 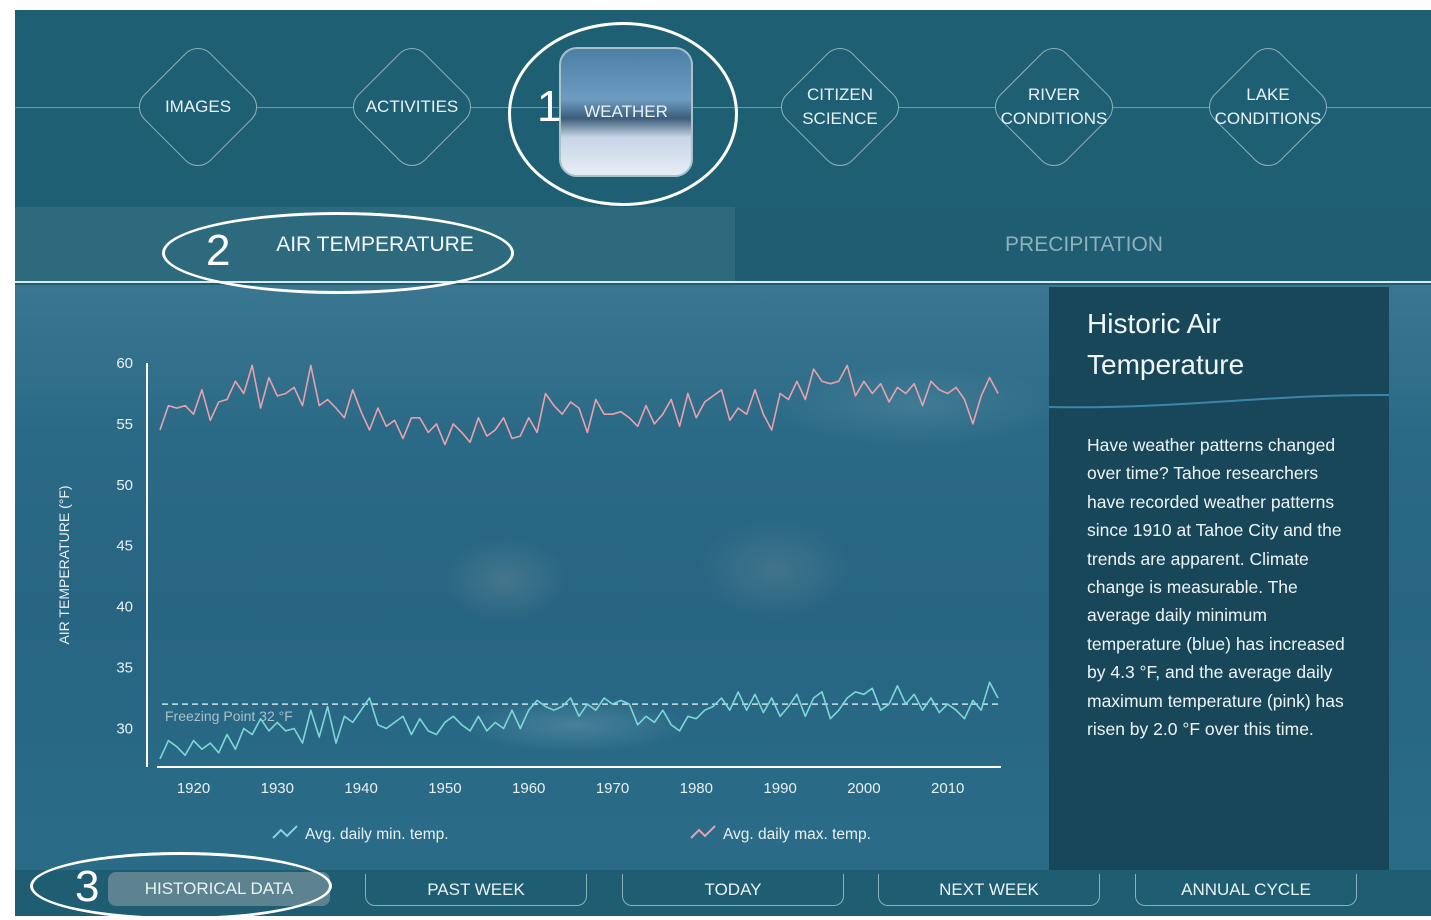 I want to click on nav-item-label: LAKE CONDITIONS, so click(x=1268, y=107).